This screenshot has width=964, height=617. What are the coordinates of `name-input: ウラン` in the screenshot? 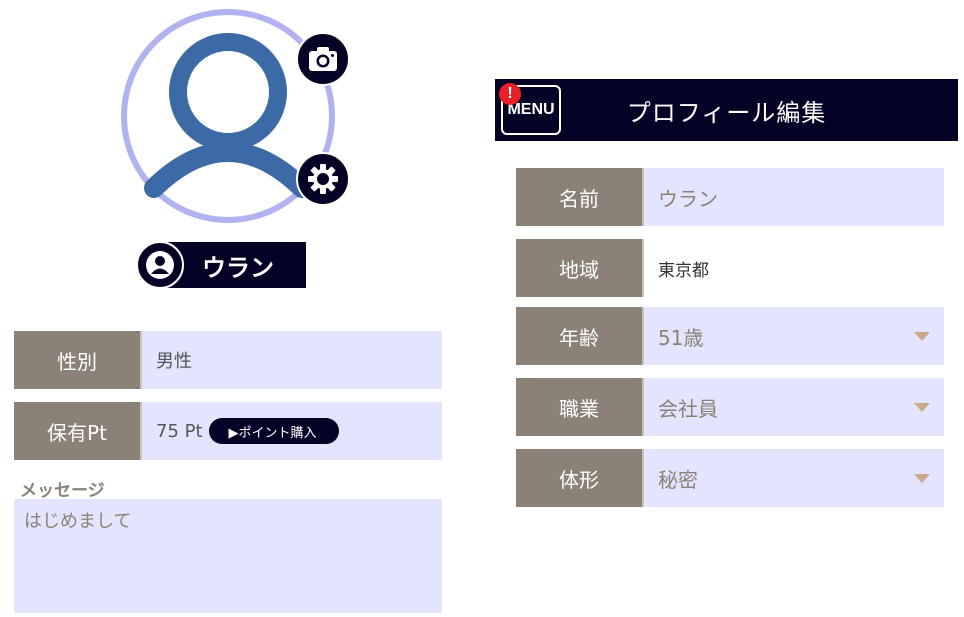 It's located at (794, 197).